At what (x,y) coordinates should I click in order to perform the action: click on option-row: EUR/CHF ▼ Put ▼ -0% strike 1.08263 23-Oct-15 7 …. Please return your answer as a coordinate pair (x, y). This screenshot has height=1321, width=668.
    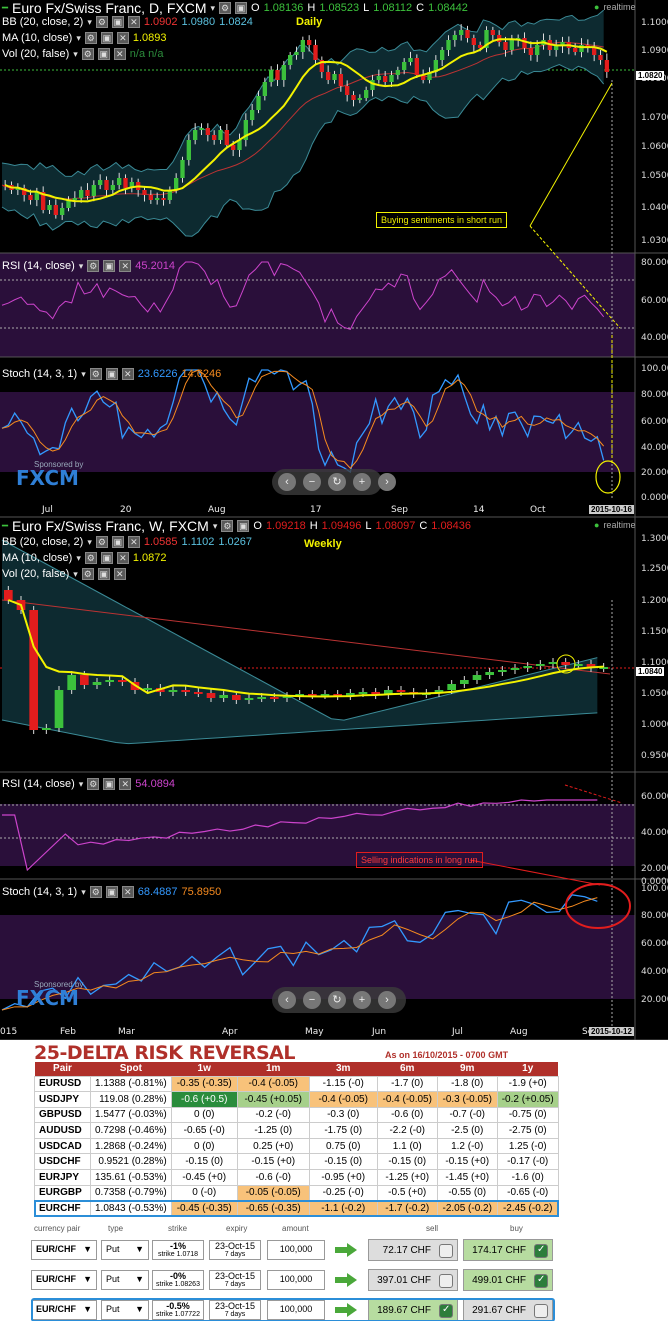
    Looking at the image, I should click on (293, 1280).